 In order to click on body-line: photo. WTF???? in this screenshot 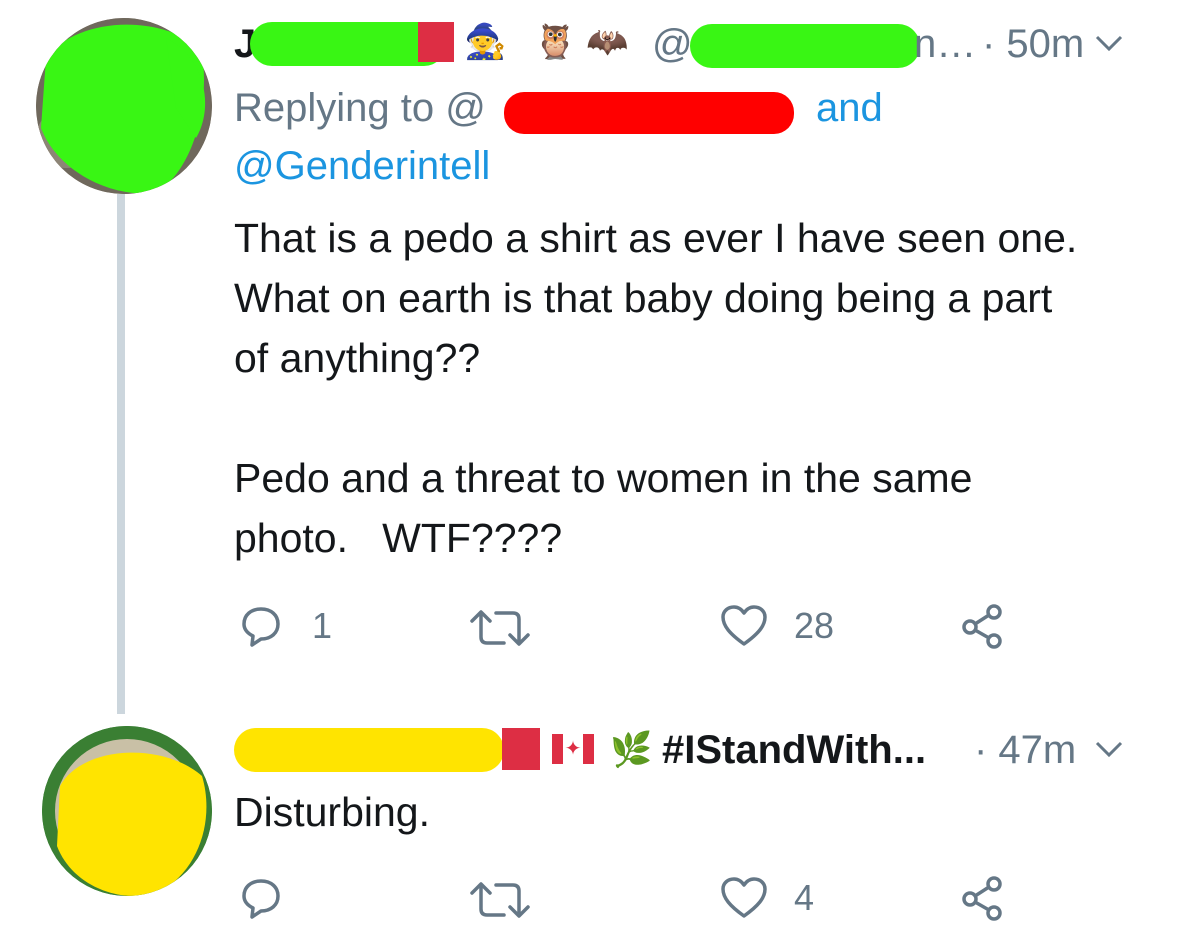, I will do `click(398, 538)`.